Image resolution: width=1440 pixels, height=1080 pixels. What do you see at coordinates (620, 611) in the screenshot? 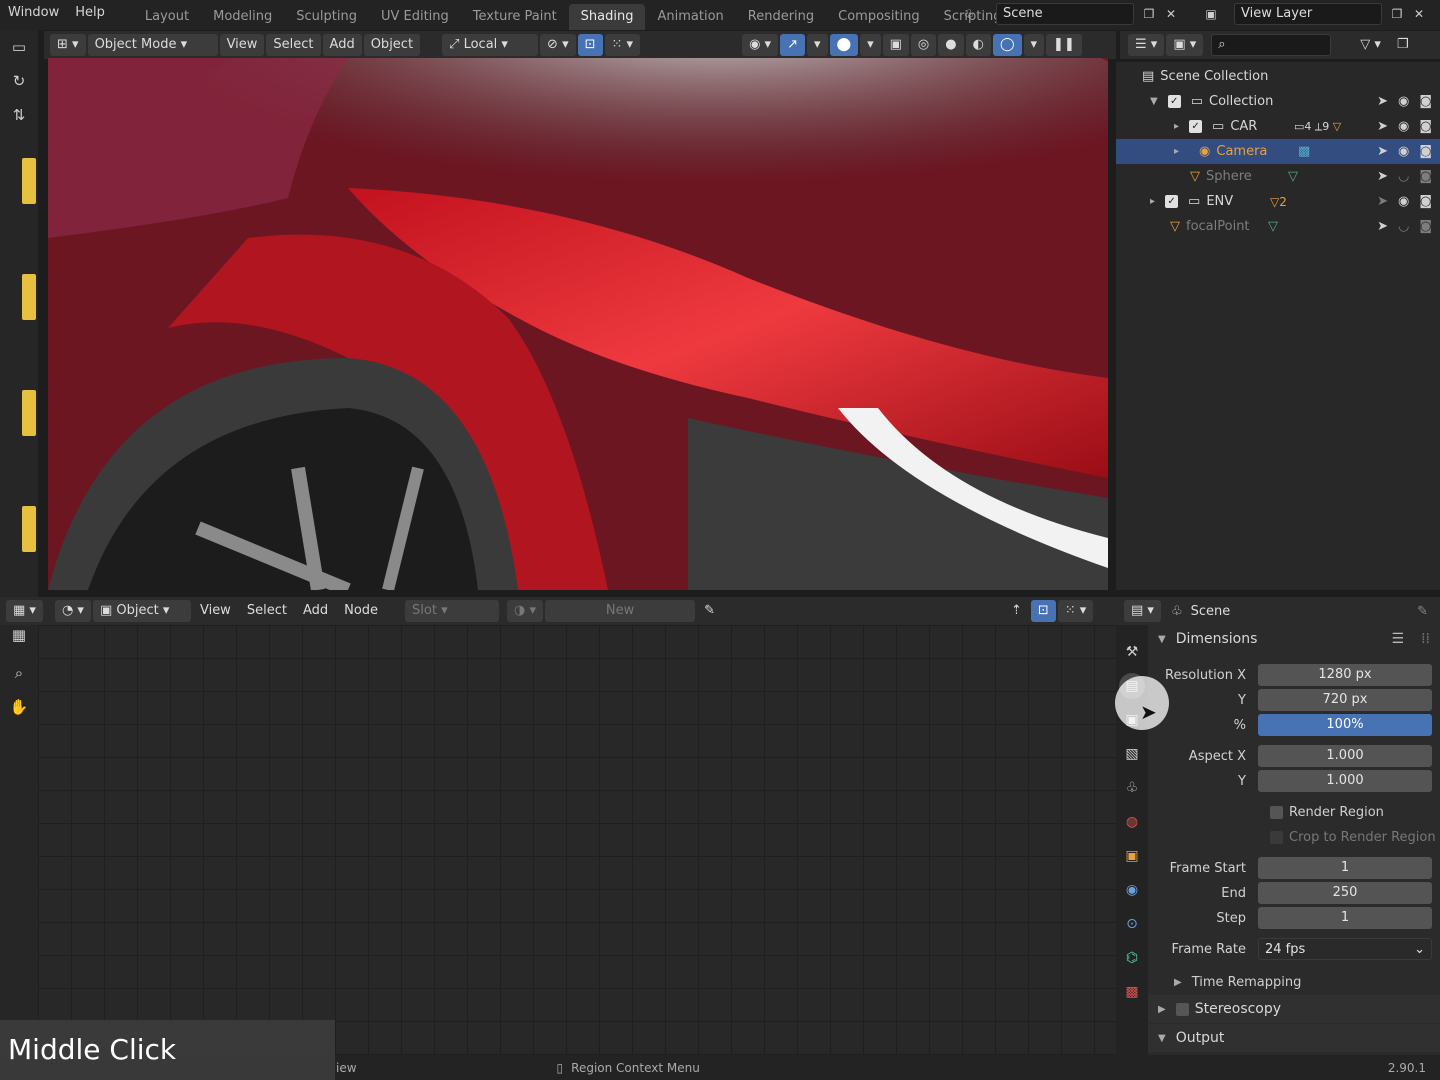
I see `new-material-button: New` at bounding box center [620, 611].